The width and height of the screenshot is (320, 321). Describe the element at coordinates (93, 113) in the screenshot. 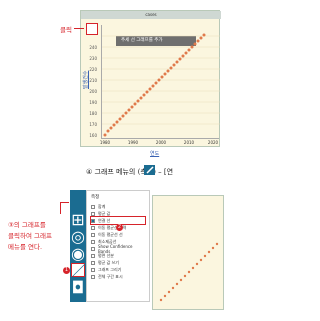

I see `y-tick: 180` at that location.